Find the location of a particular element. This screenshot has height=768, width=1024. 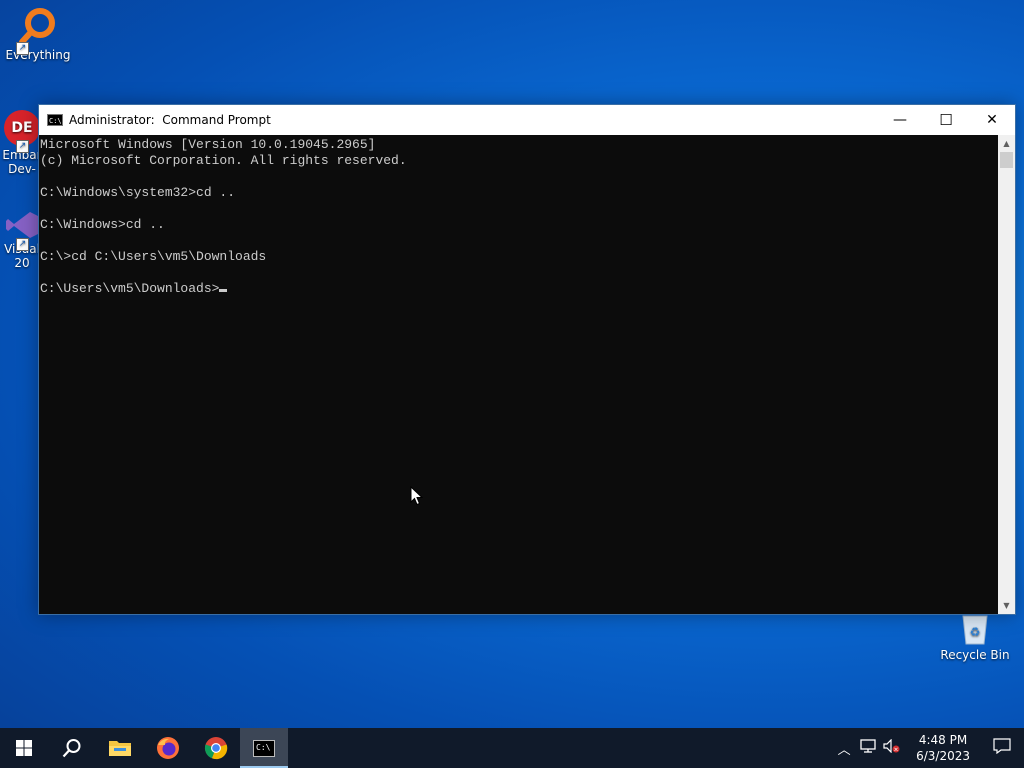

folder-icon is located at coordinates (120, 748).